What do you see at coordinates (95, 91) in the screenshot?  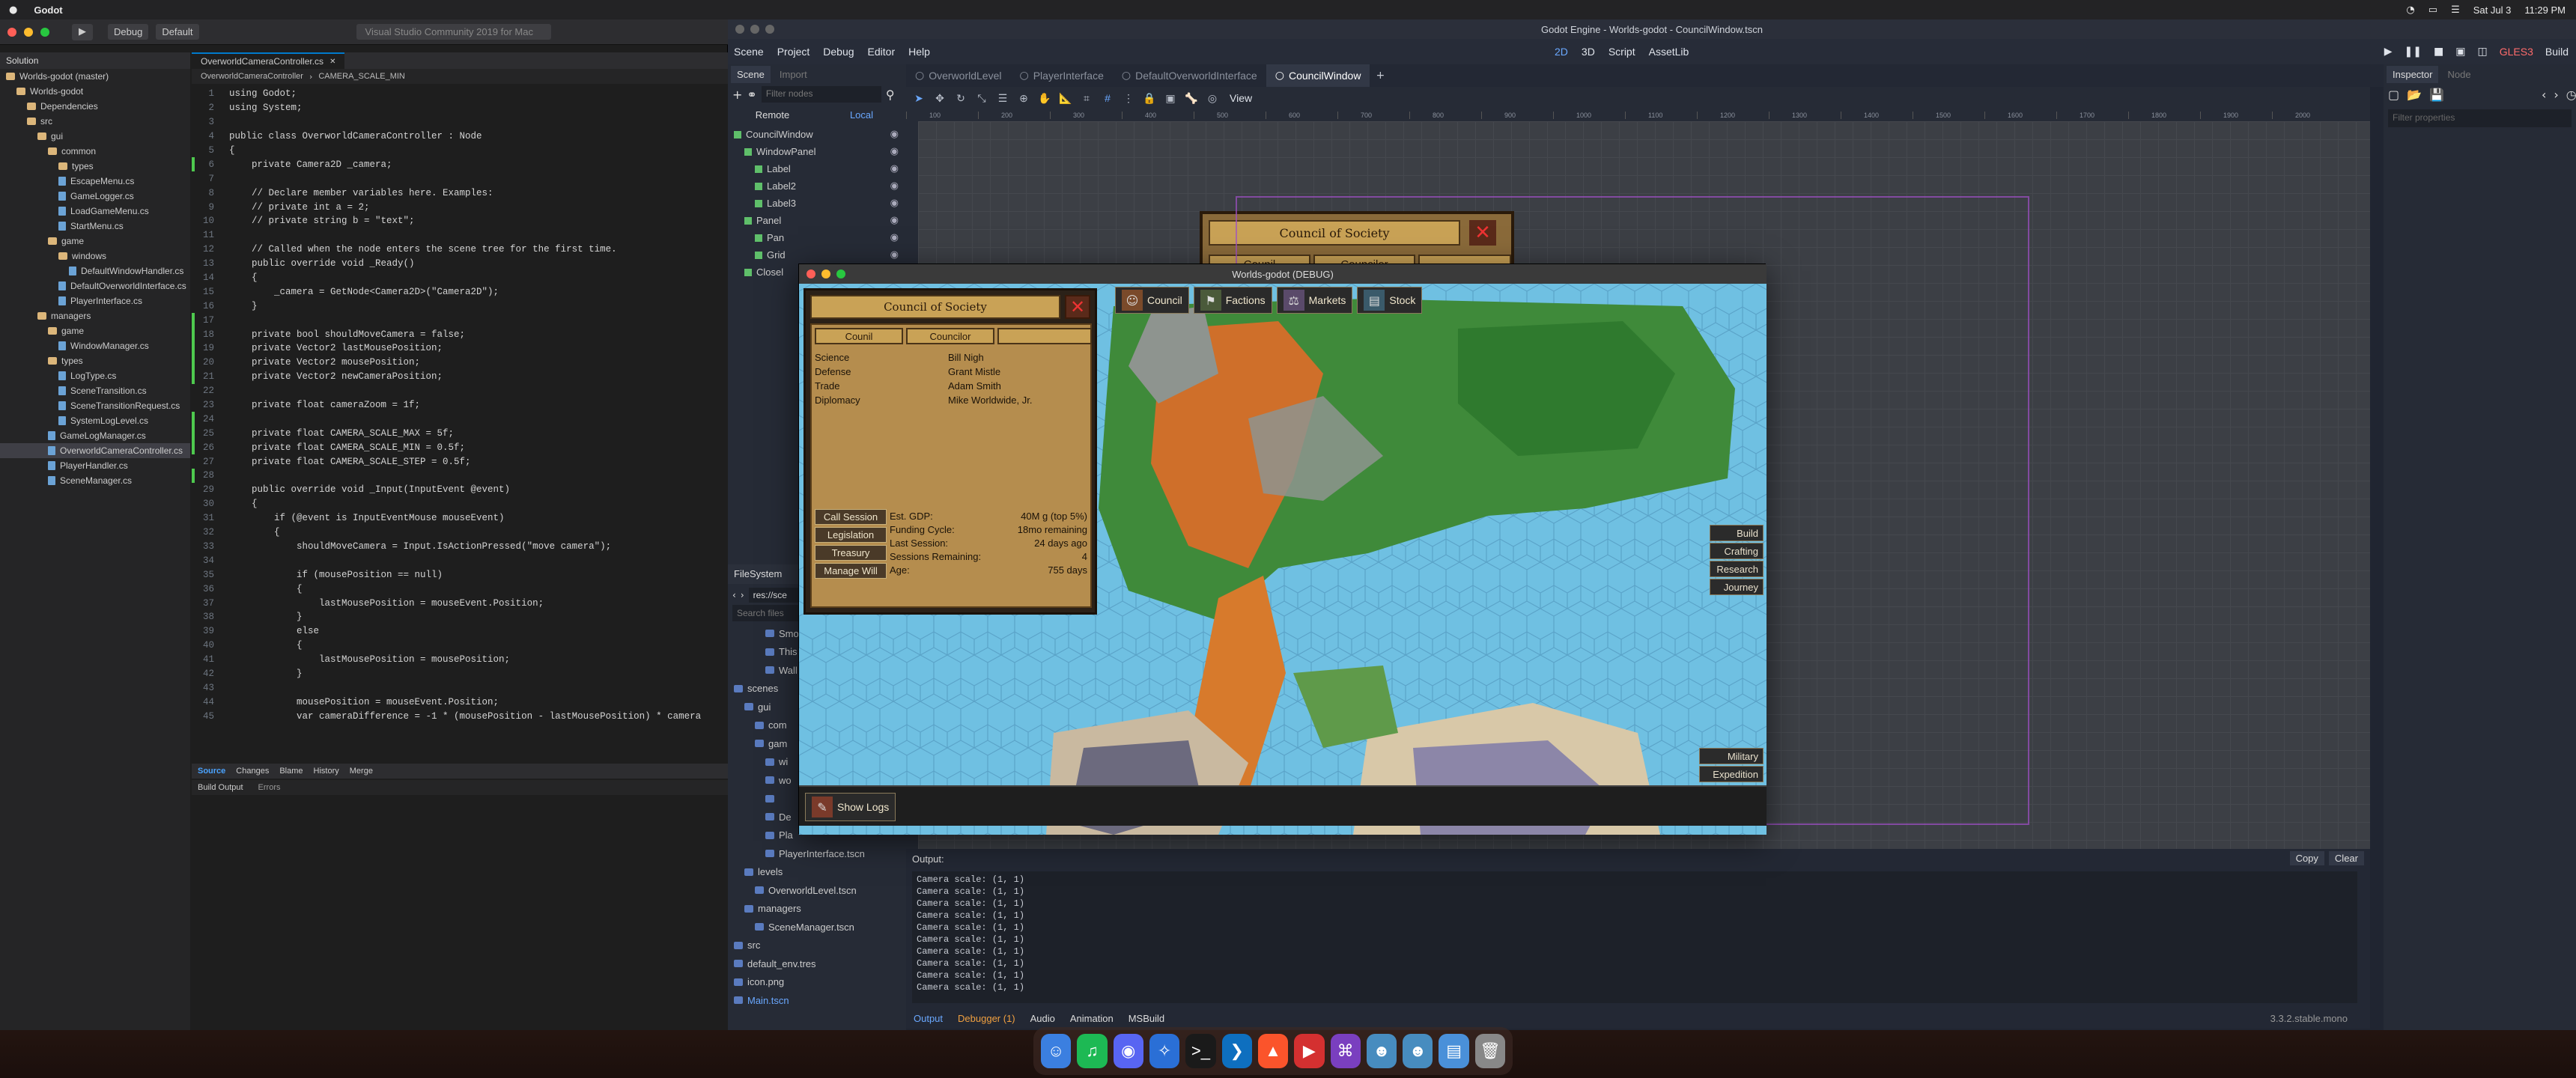 I see `tree-folder: Worlds-godot` at bounding box center [95, 91].